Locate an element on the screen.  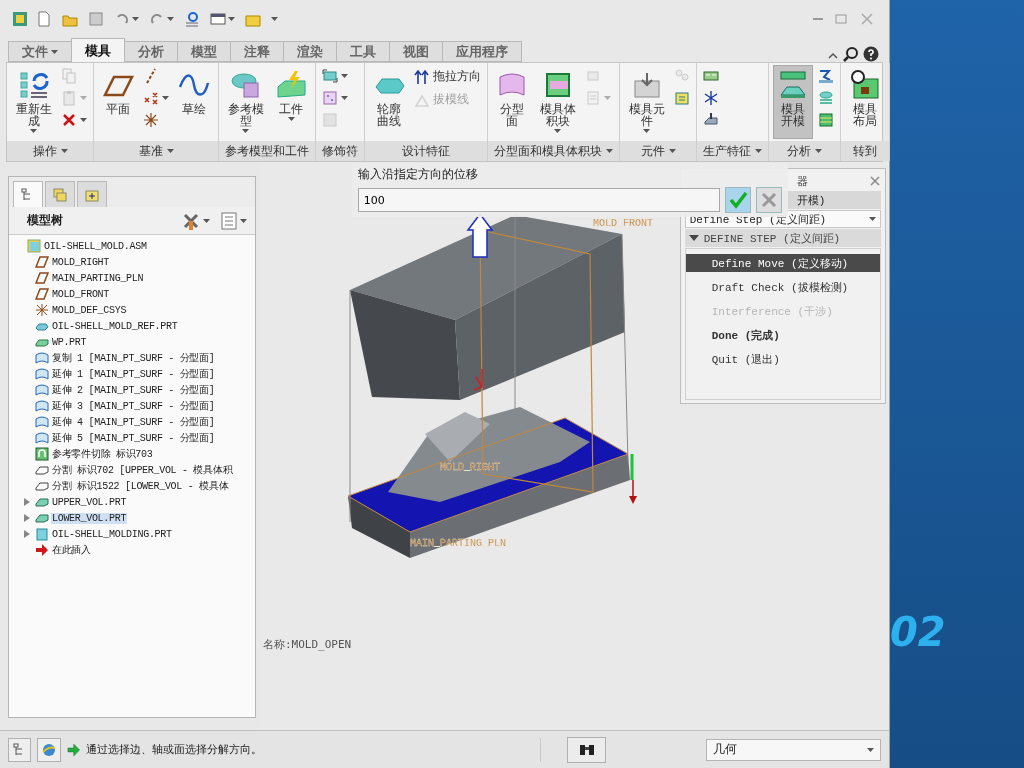
ribbon-button: 分型面 is located at coordinates (512, 102).